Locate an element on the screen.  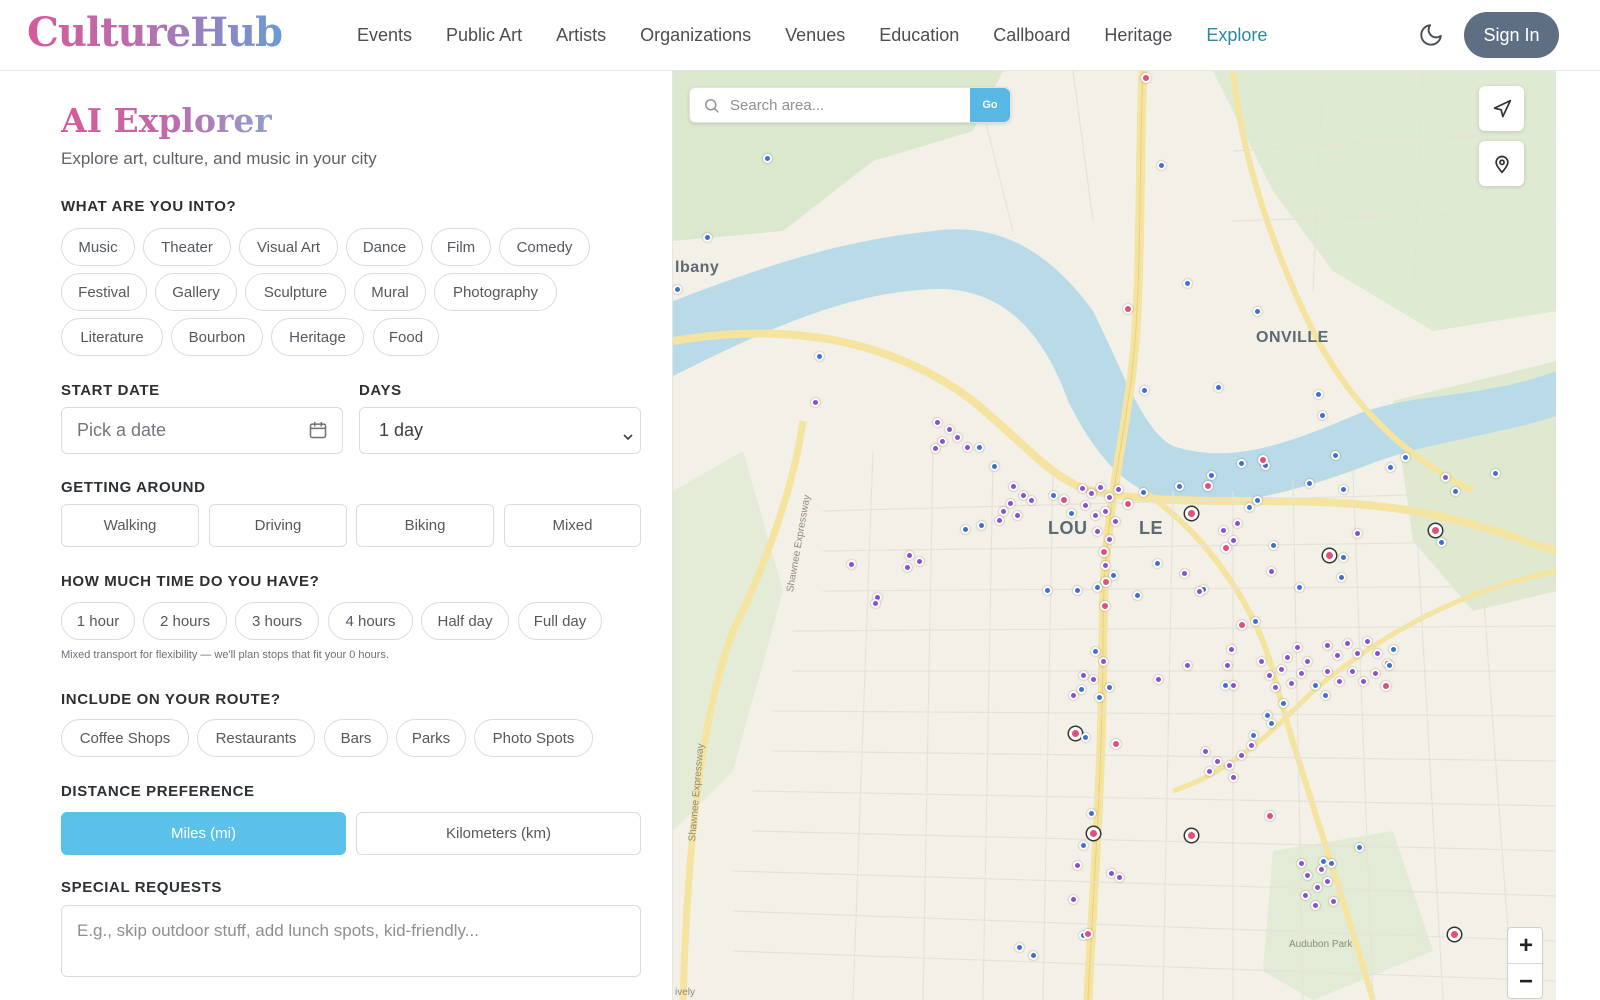
sign-in-button: Sign In is located at coordinates (1511, 35).